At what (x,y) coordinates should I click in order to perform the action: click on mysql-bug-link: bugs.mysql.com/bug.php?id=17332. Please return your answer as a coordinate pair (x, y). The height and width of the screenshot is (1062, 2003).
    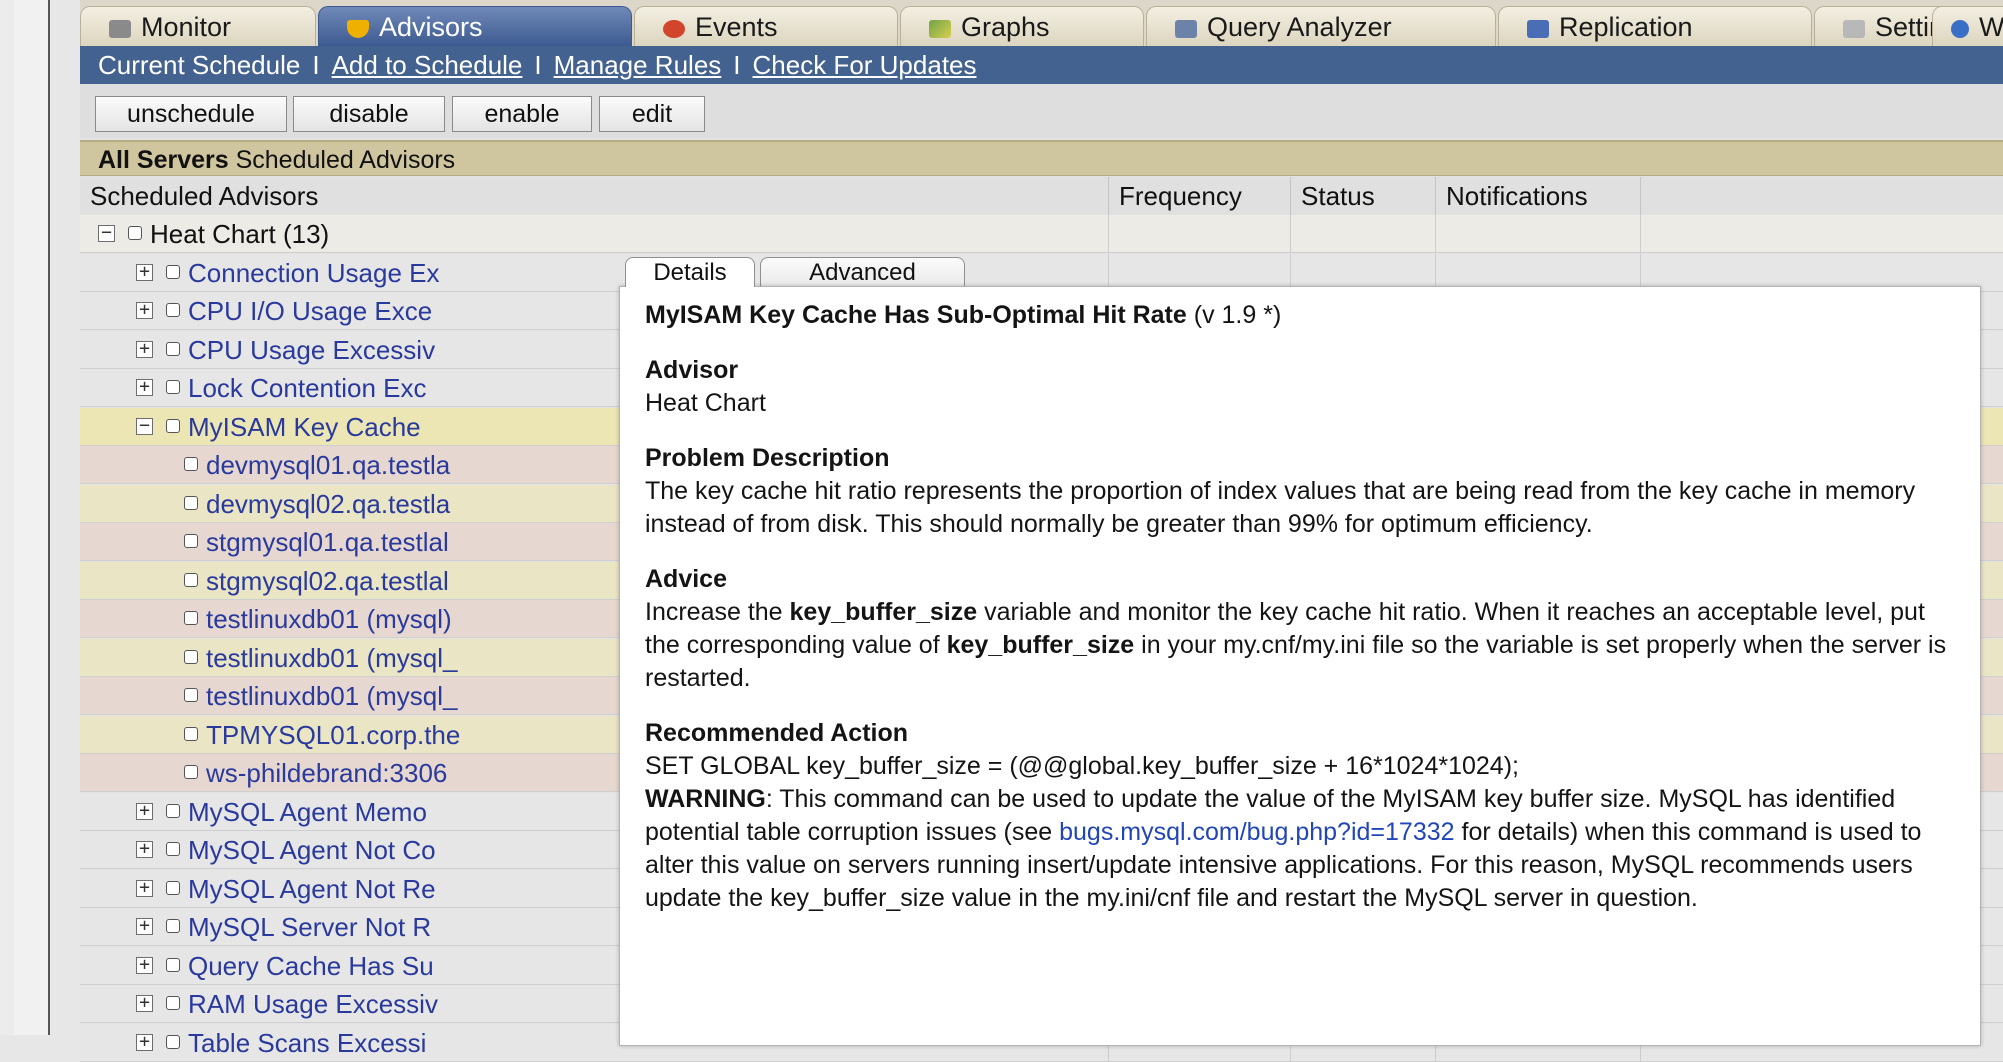
    Looking at the image, I should click on (1256, 832).